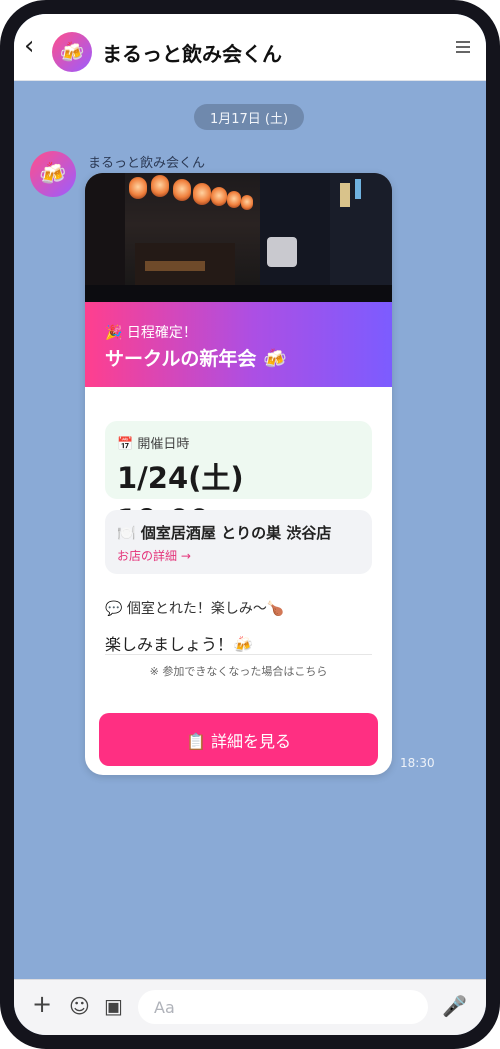 Image resolution: width=500 pixels, height=1049 pixels. What do you see at coordinates (238, 739) in the screenshot?
I see `view-details-button: 📋 詳細を見る` at bounding box center [238, 739].